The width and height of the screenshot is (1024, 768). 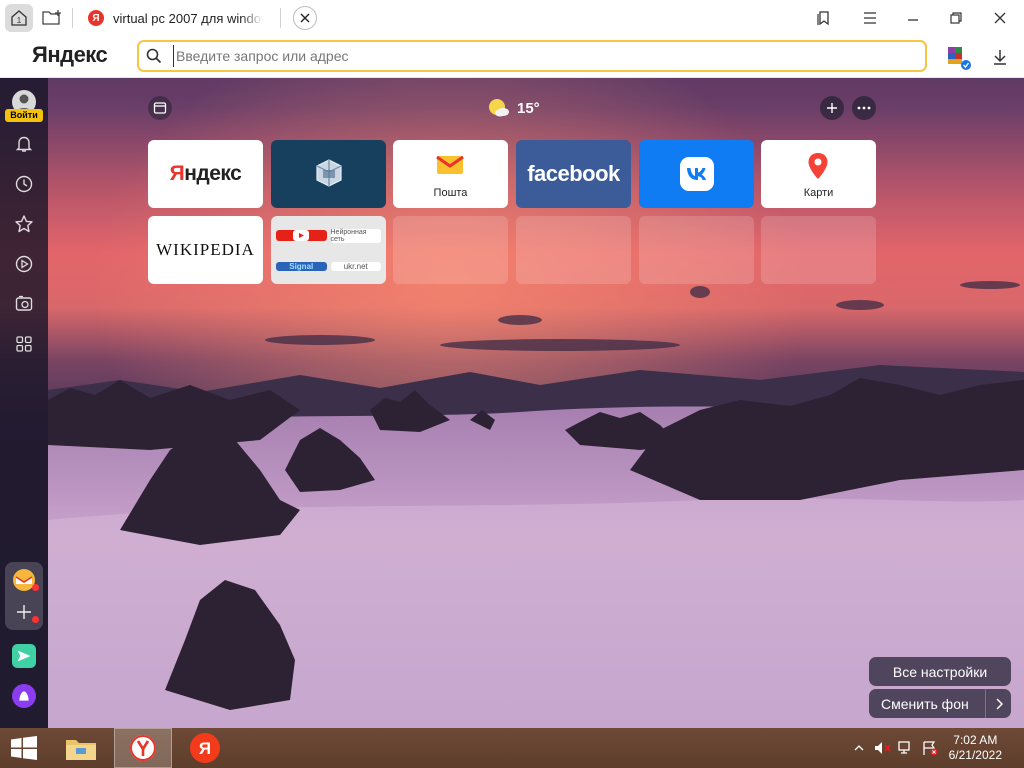 I want to click on add-icon, so click(x=24, y=612).